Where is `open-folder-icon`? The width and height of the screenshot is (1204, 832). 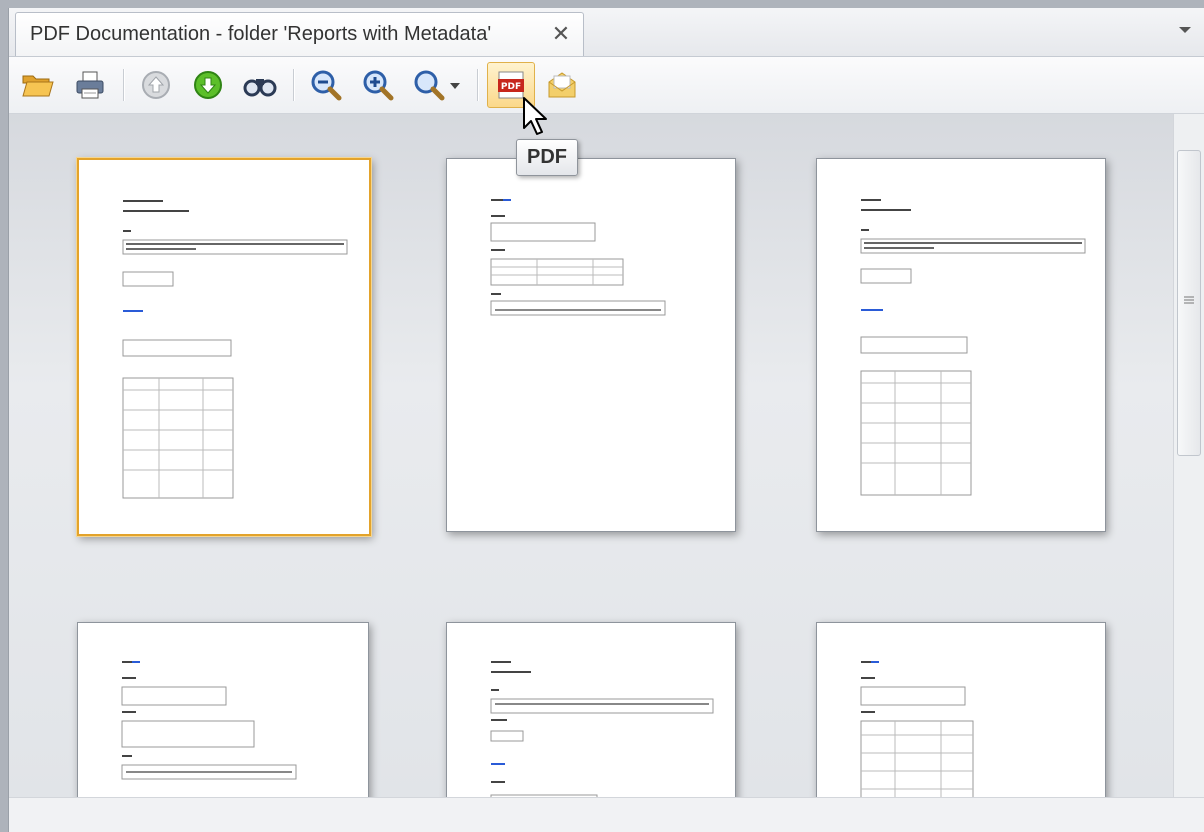 open-folder-icon is located at coordinates (38, 86).